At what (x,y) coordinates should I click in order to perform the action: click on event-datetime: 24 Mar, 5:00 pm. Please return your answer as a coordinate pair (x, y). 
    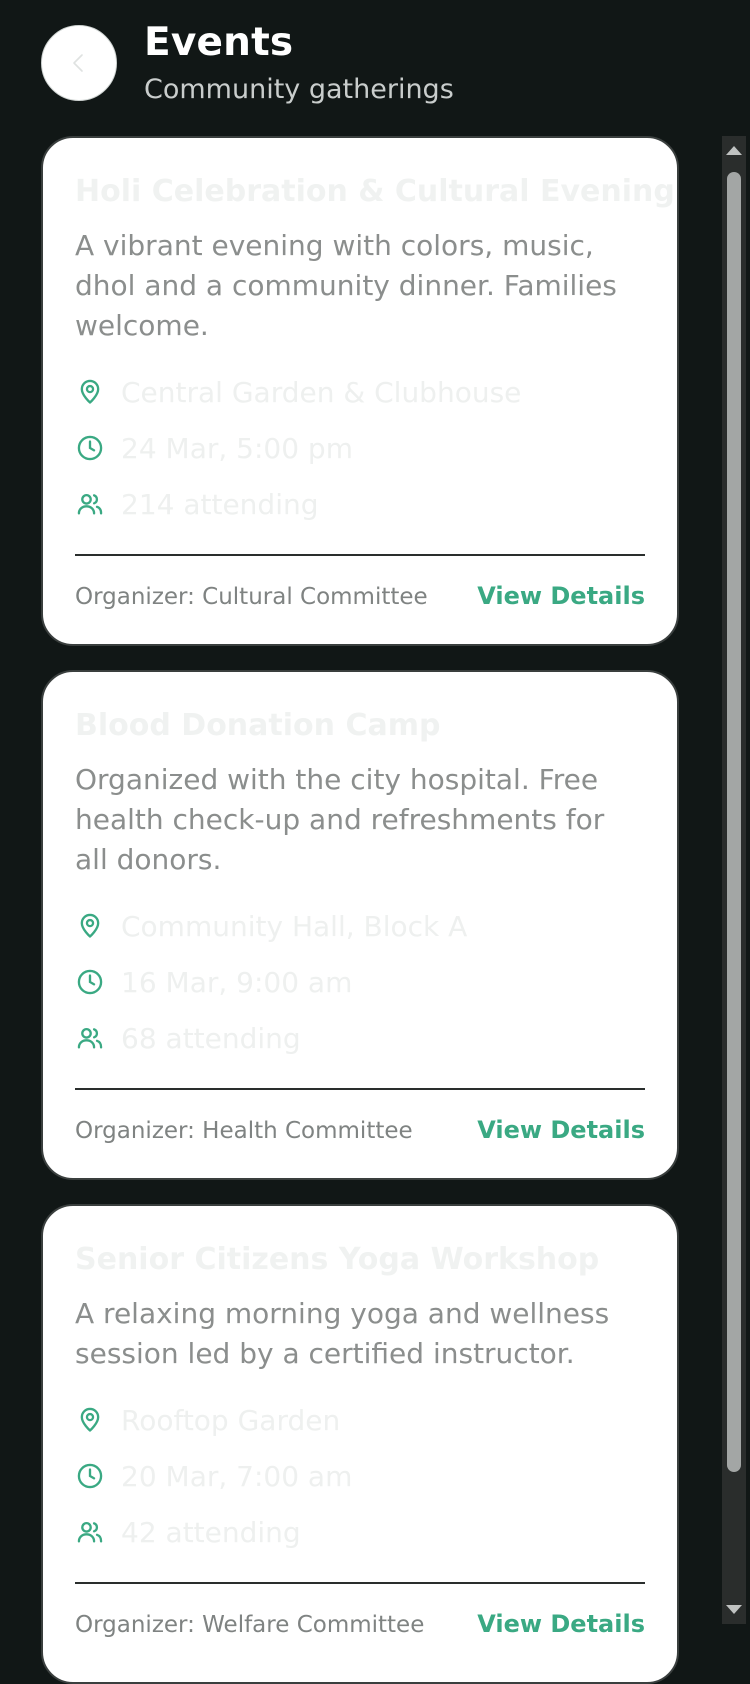
    Looking at the image, I should click on (214, 448).